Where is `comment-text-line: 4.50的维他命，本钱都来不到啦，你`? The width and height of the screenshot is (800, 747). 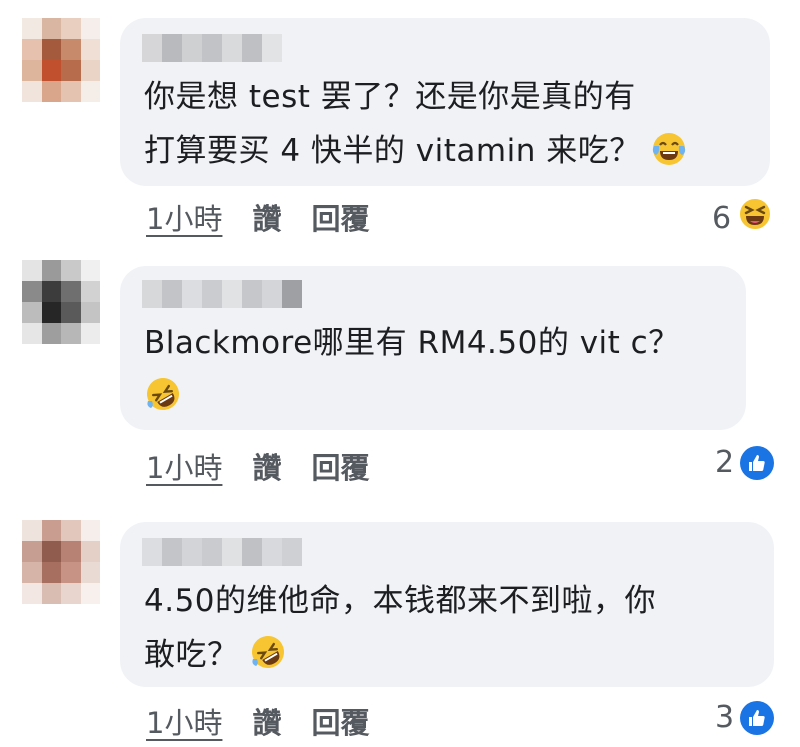 comment-text-line: 4.50的维他命，本钱都来不到啦，你 is located at coordinates (400, 601).